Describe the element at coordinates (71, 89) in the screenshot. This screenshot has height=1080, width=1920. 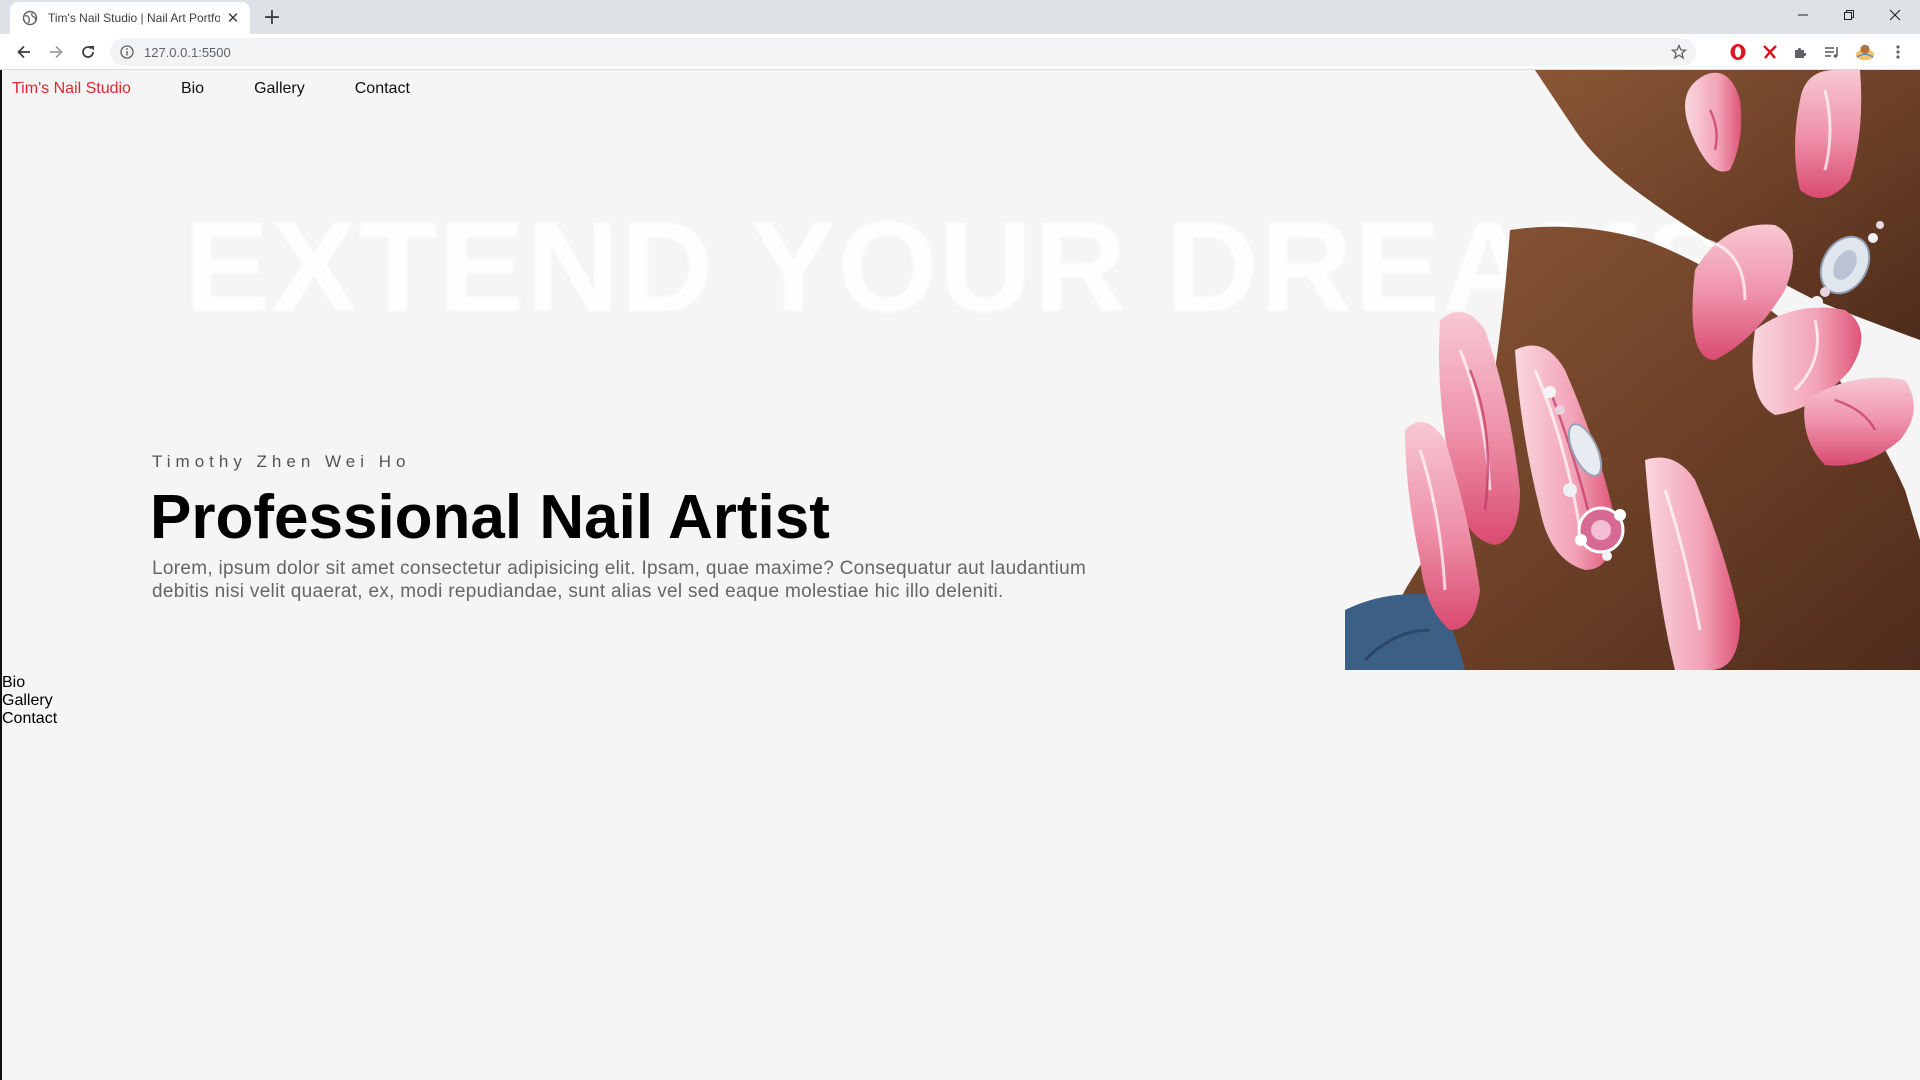
I see `site-brand-link: Tim's Nail Studio` at that location.